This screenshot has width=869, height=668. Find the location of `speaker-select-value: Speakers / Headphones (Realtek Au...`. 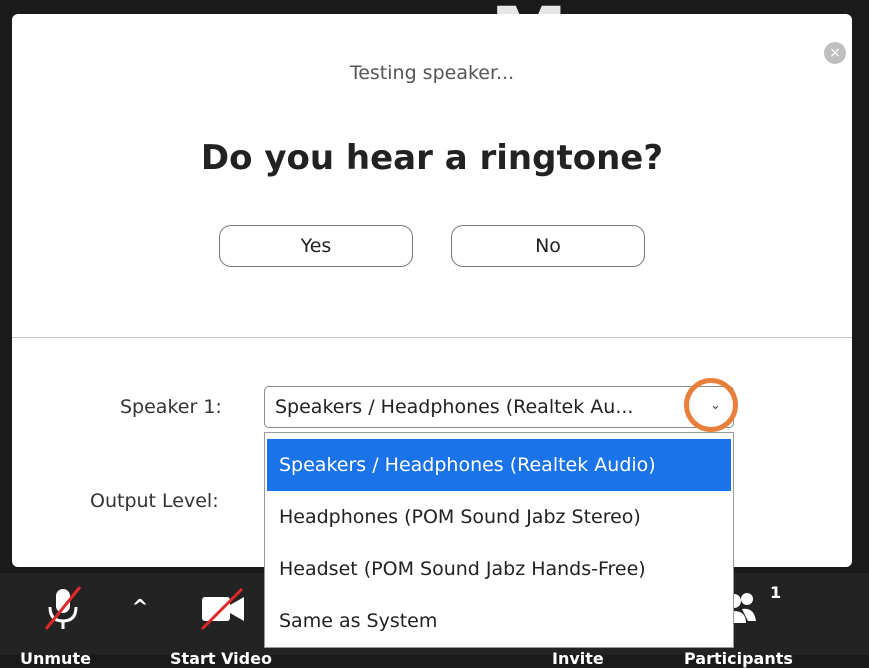

speaker-select-value: Speakers / Headphones (Realtek Au... is located at coordinates (454, 407).